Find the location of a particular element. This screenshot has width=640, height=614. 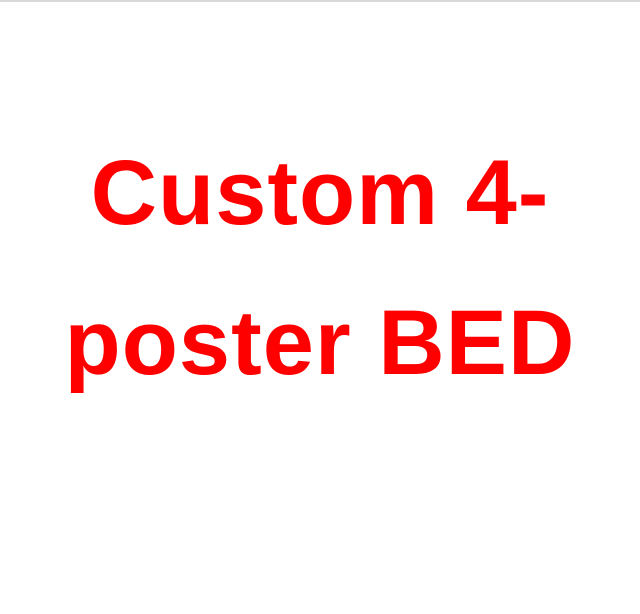

top-border-line is located at coordinates (320, 1).